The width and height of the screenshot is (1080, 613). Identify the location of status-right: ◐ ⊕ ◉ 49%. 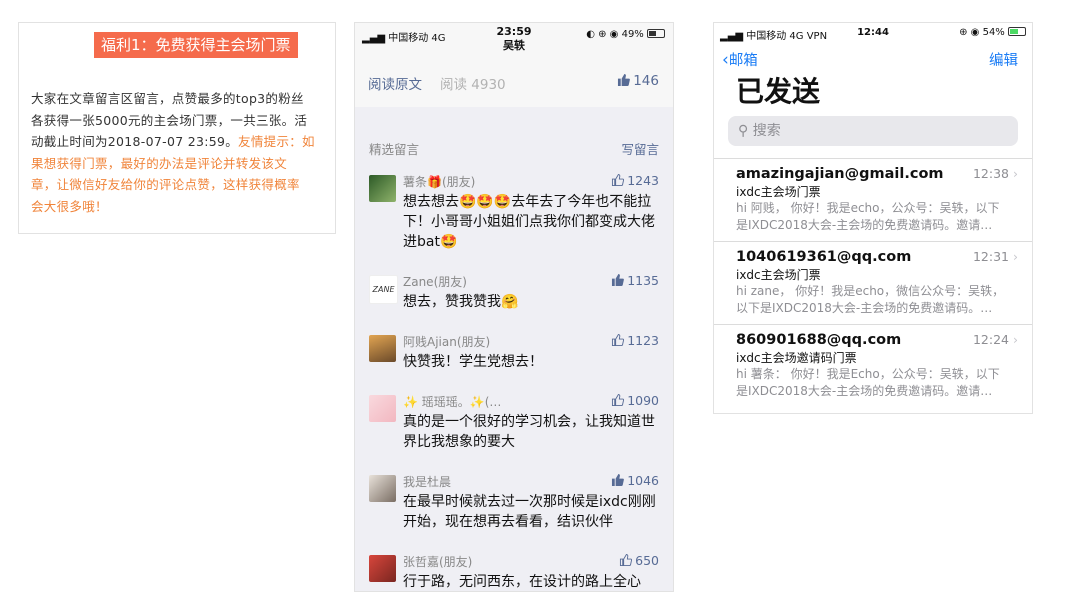
(625, 34).